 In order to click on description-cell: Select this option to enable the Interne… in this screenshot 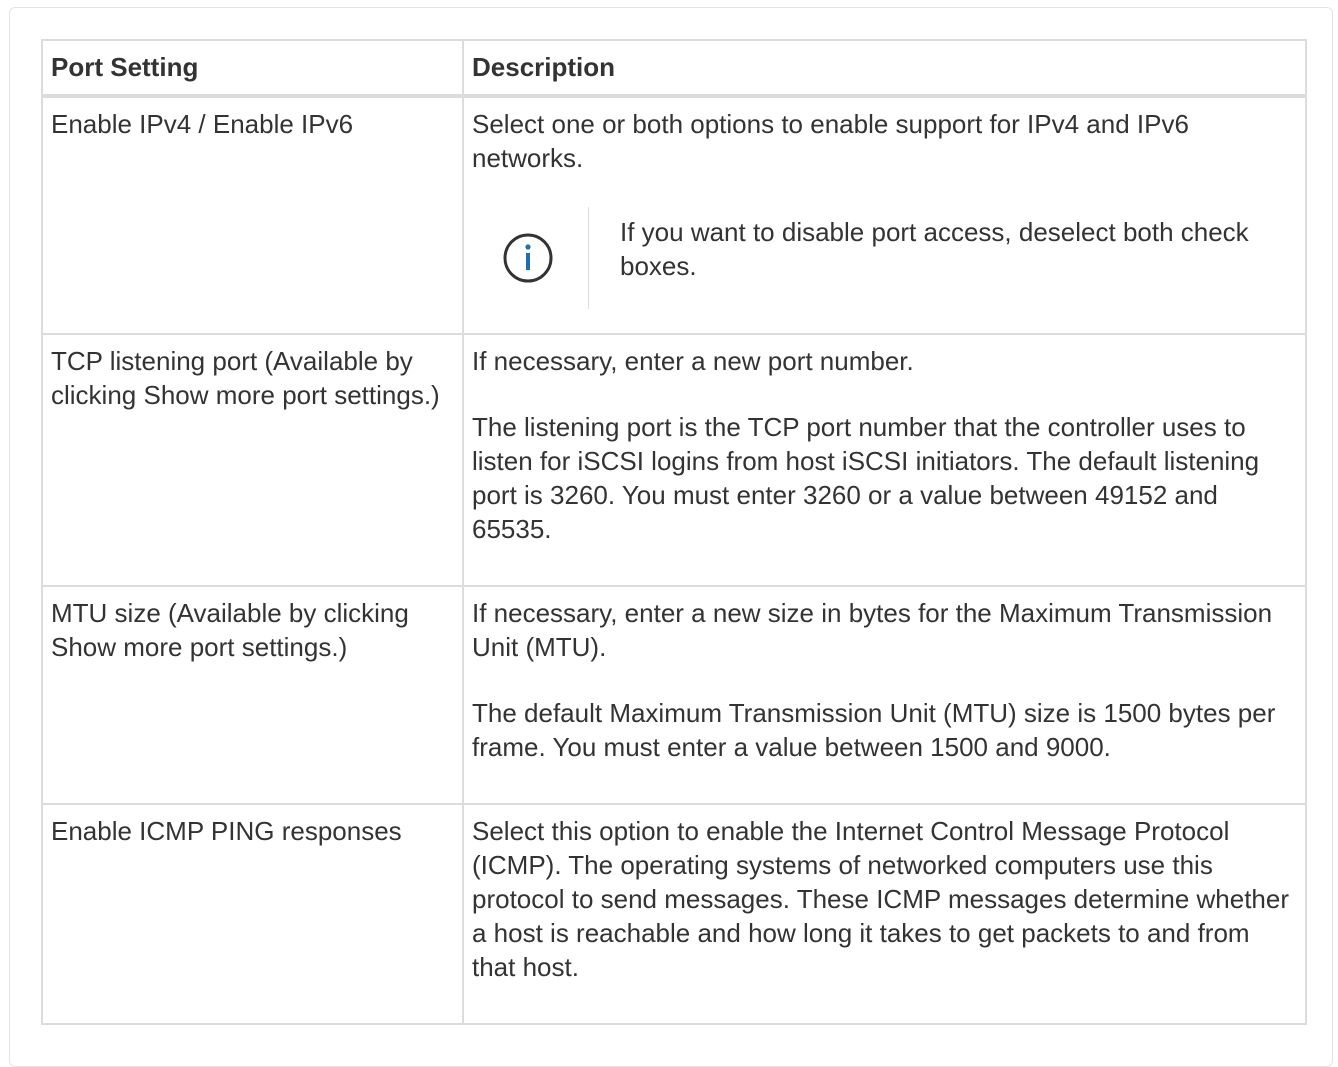, I will do `click(884, 914)`.